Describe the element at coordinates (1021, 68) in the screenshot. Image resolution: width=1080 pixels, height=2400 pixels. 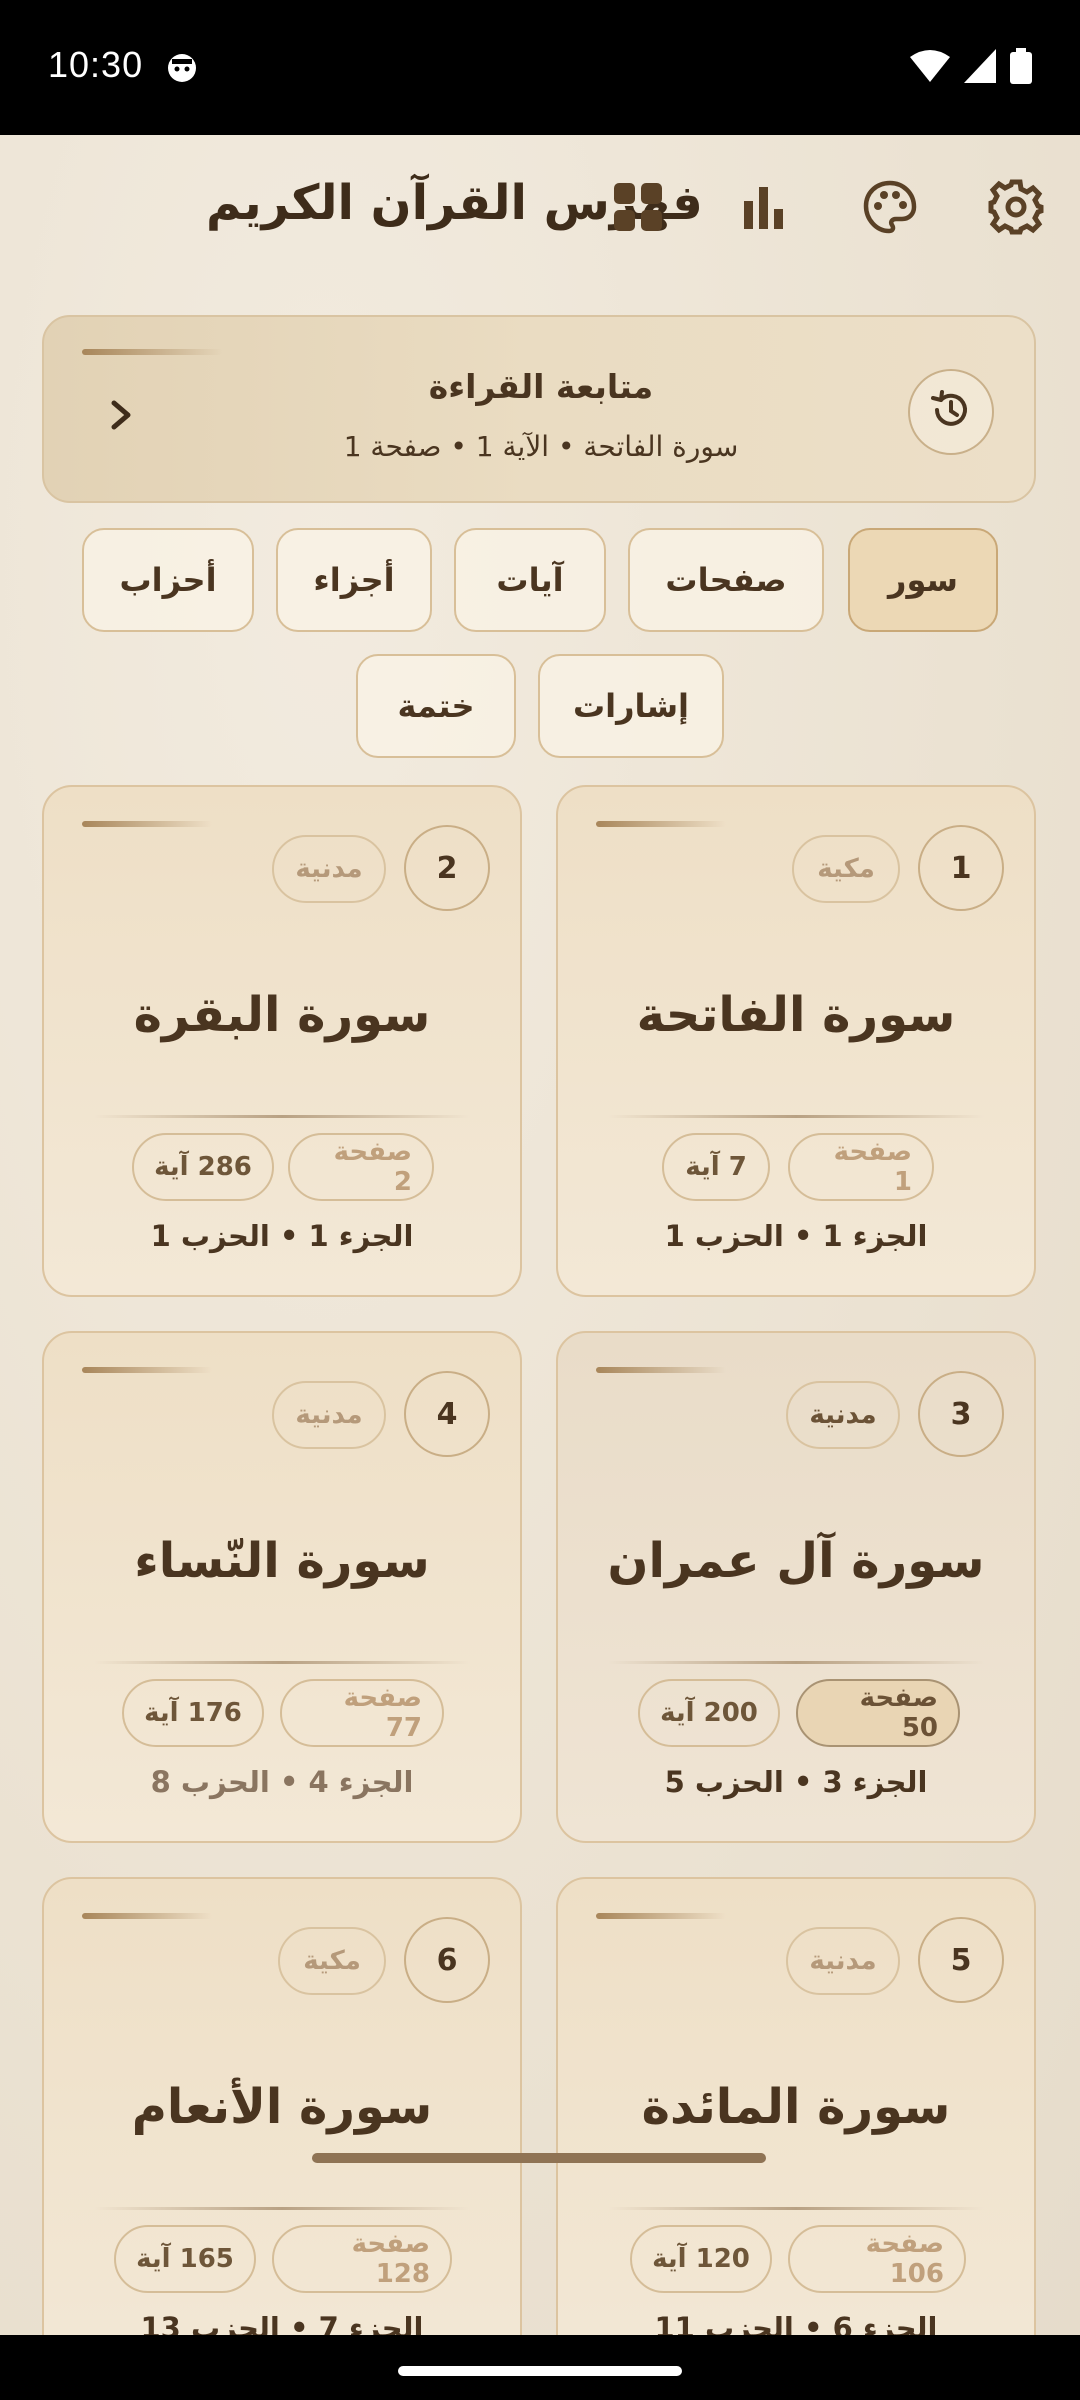
I see `battery-icon` at that location.